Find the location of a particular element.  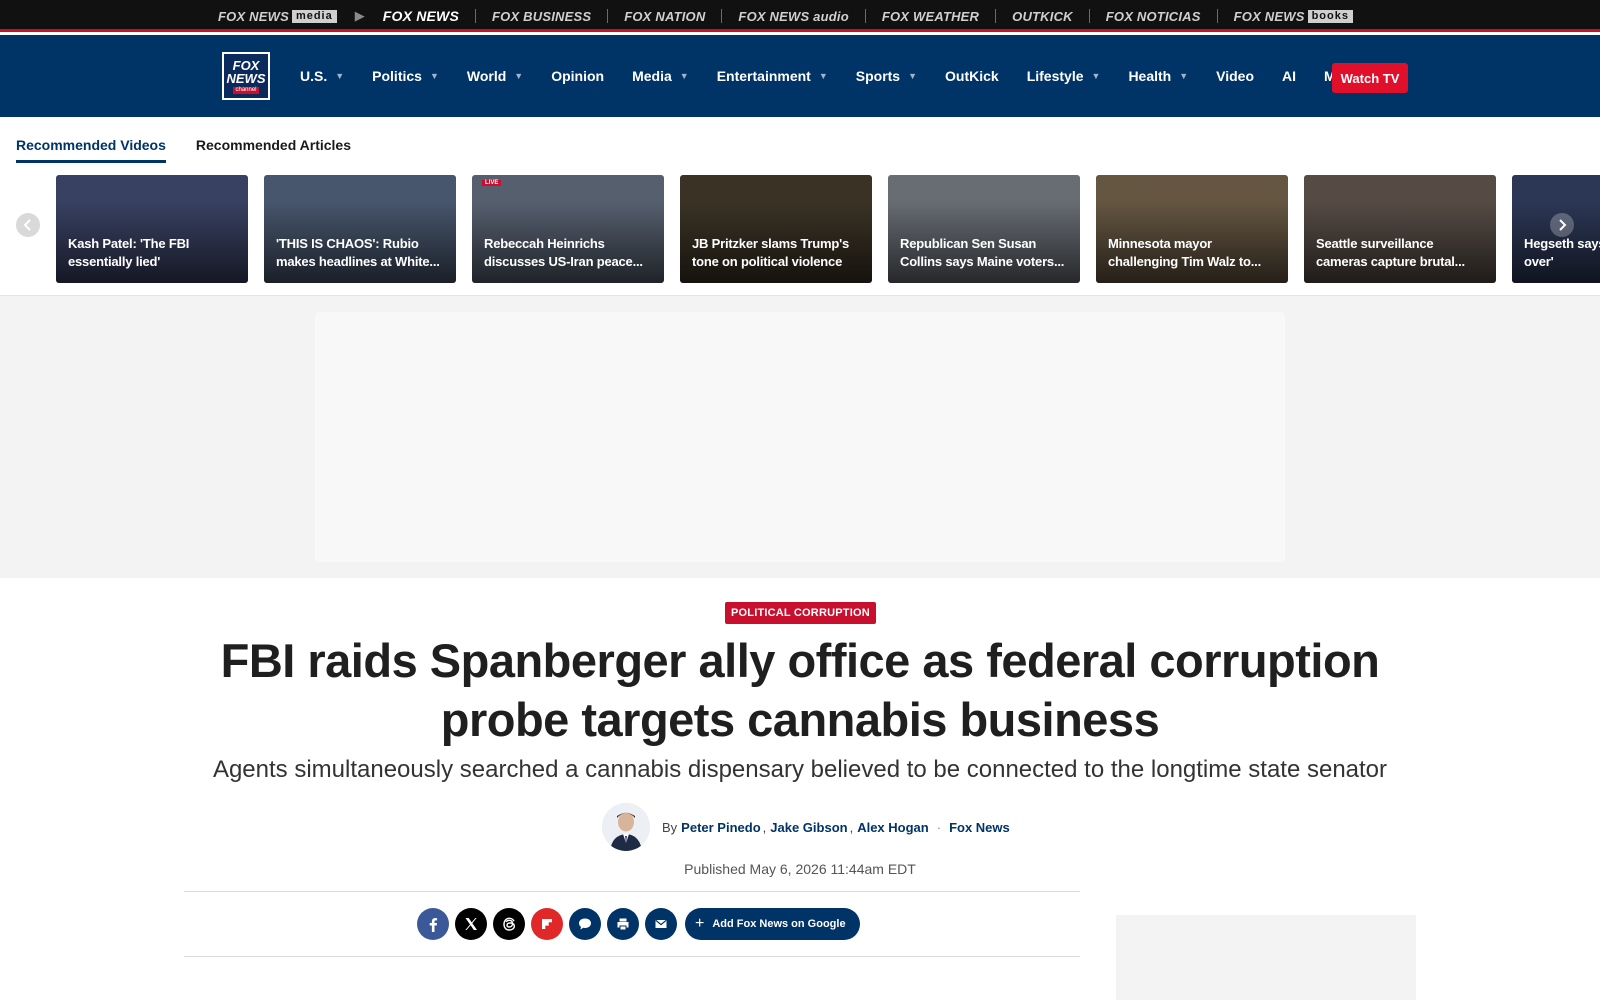

watch-tv-button: Watch TV is located at coordinates (1370, 78).